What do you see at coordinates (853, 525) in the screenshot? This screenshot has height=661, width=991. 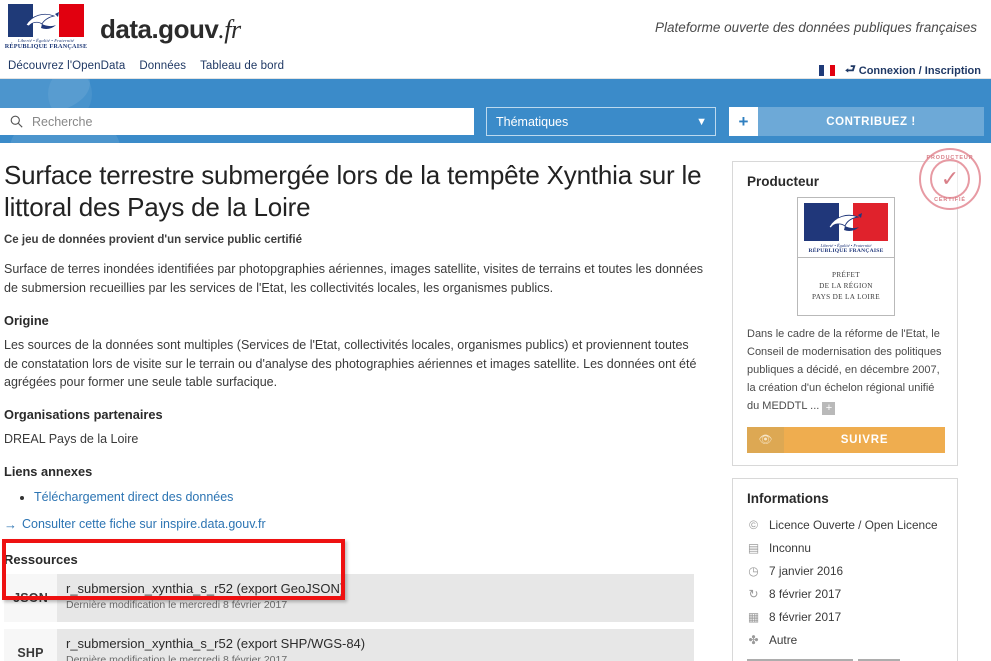 I see `info-license-label: Licence Ouverte / Open Licence` at bounding box center [853, 525].